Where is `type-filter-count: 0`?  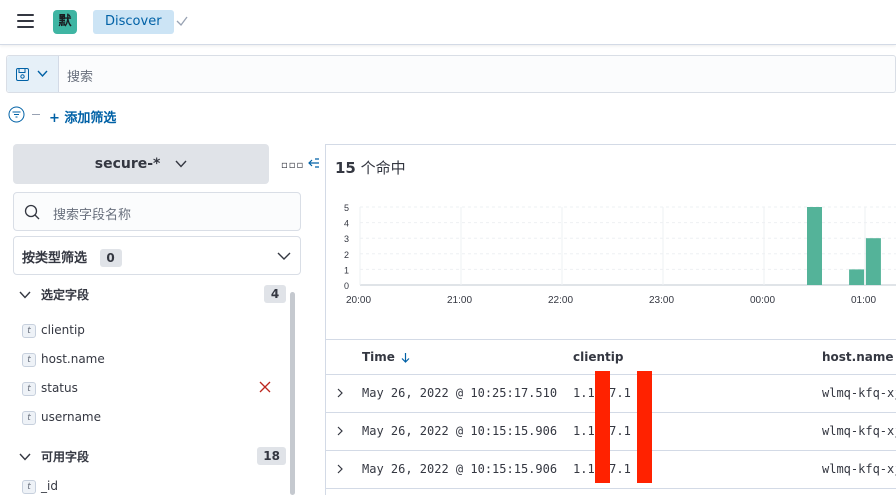 type-filter-count: 0 is located at coordinates (110, 258).